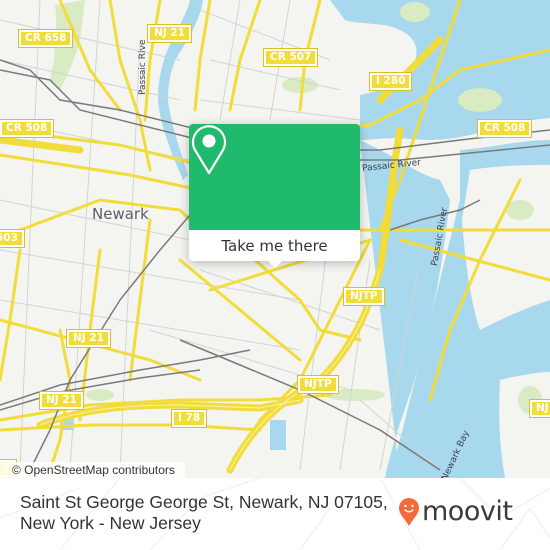 The height and width of the screenshot is (550, 550). What do you see at coordinates (27, 128) in the screenshot?
I see `road-shield-cr-508-west: CR 508` at bounding box center [27, 128].